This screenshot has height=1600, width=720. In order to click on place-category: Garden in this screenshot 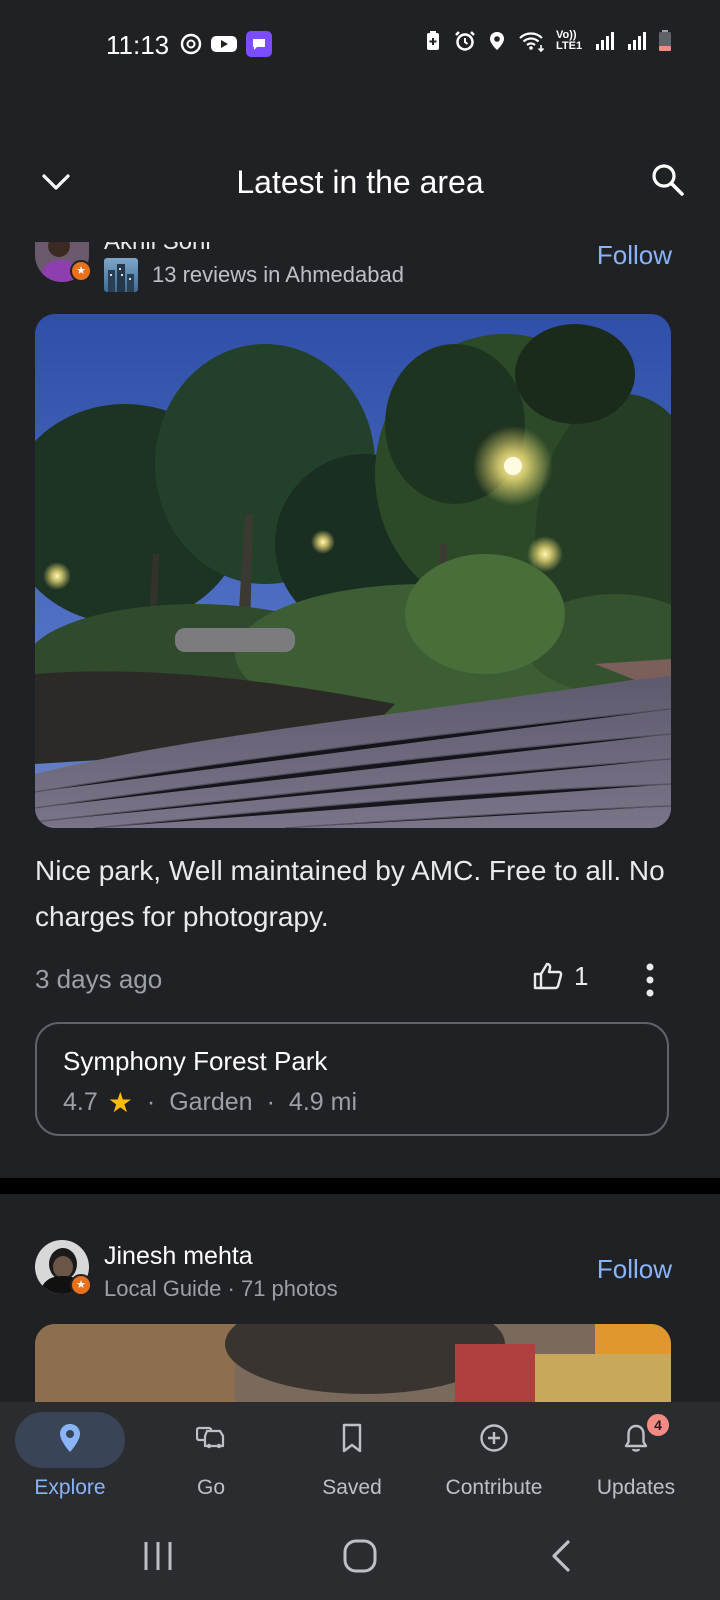, I will do `click(211, 1102)`.